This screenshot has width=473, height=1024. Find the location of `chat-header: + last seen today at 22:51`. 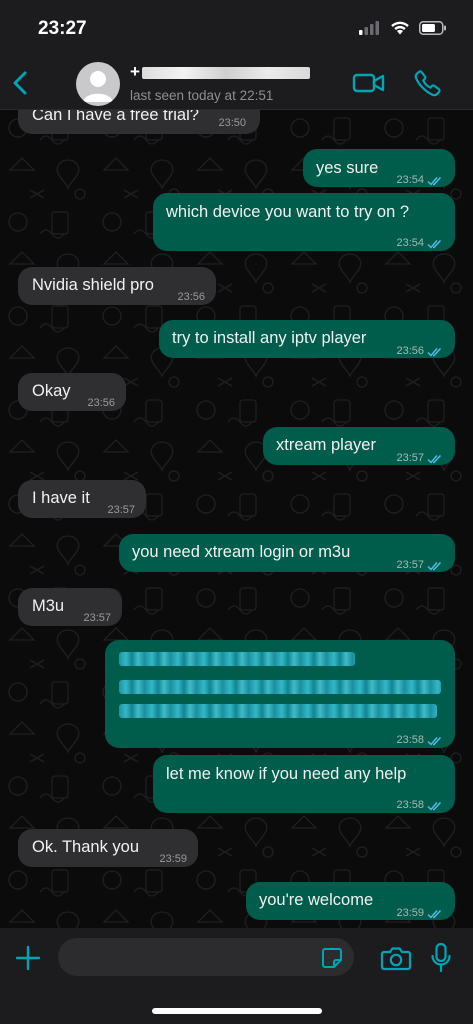

chat-header: + last seen today at 22:51 is located at coordinates (236, 84).